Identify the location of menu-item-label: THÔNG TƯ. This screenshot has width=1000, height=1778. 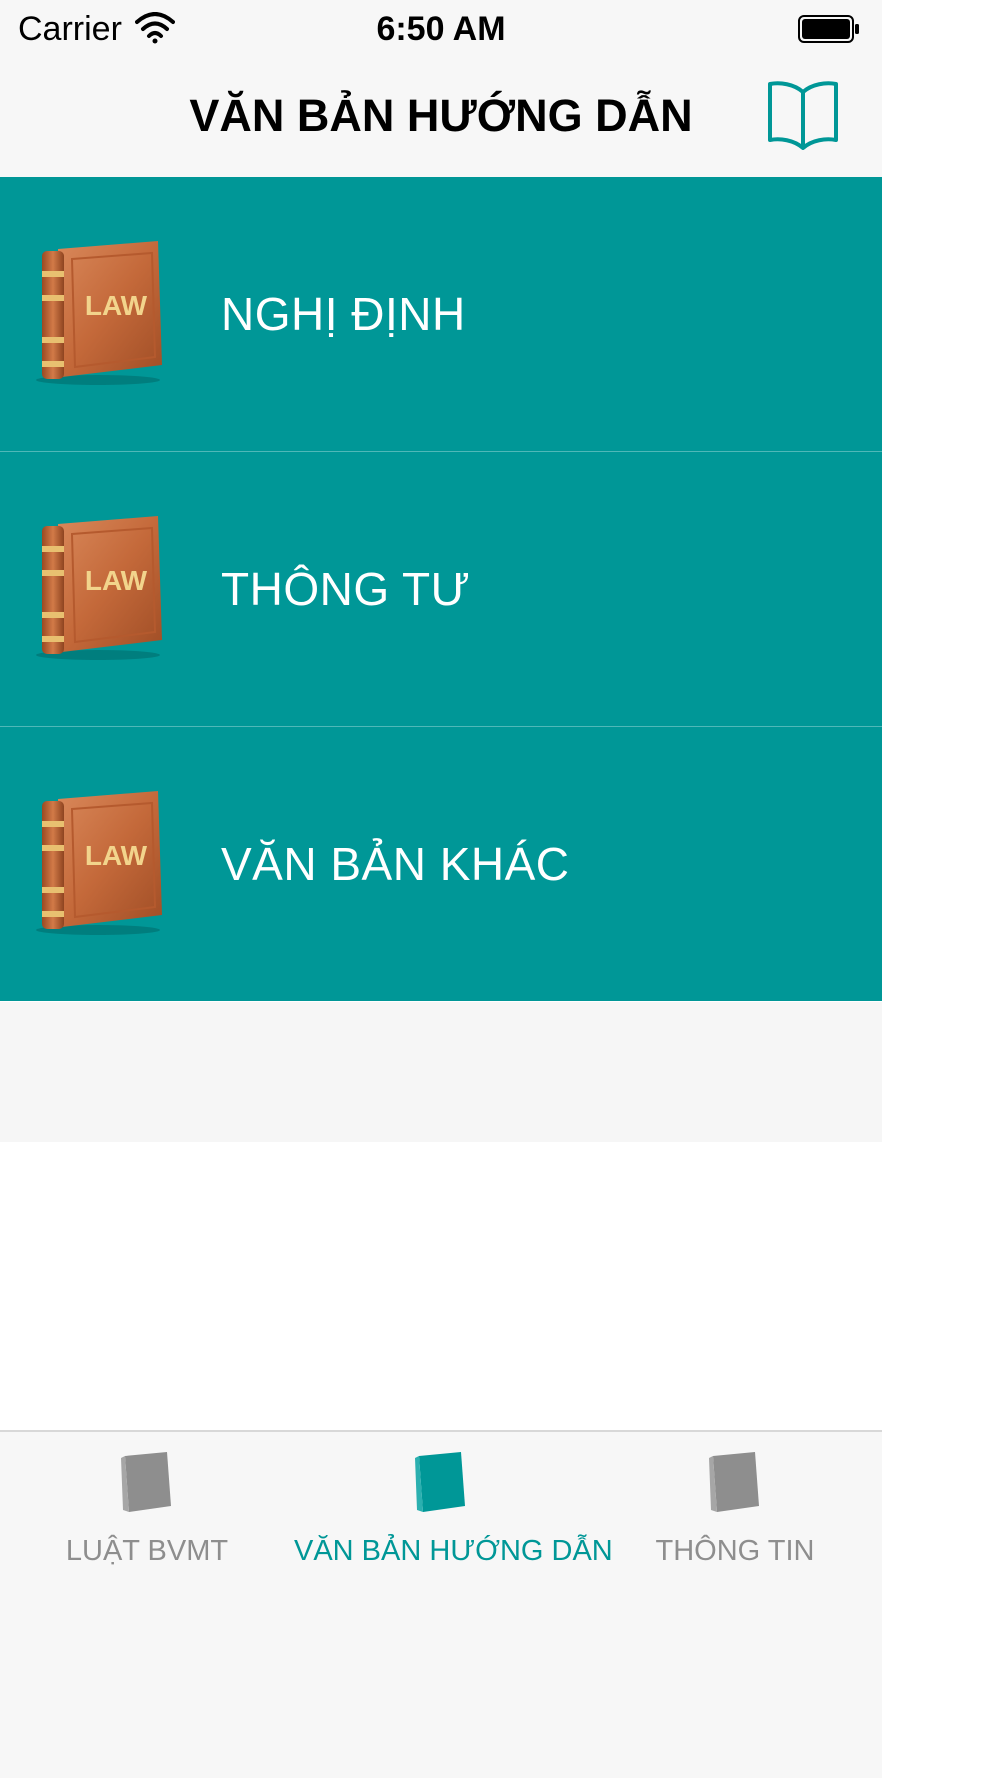
(346, 589).